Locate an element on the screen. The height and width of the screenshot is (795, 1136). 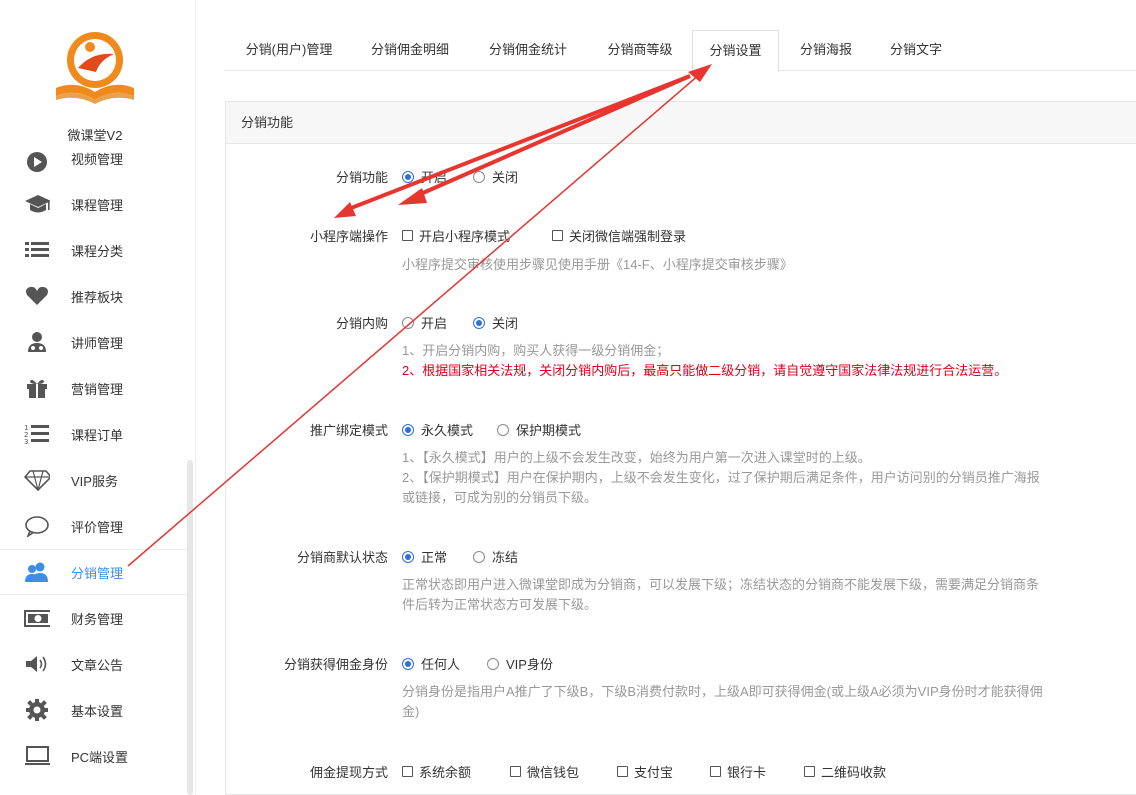
field-label-default-status: 分销商默认状态 is located at coordinates (342, 557).